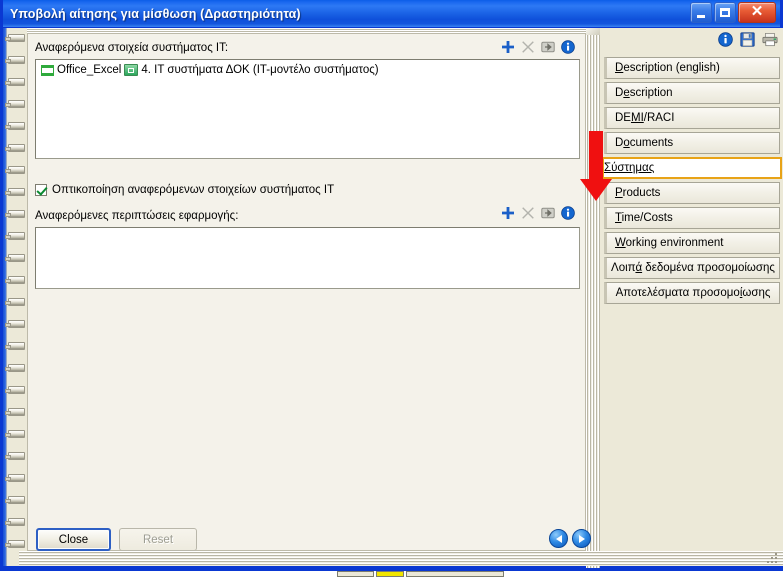 The height and width of the screenshot is (577, 783). What do you see at coordinates (692, 143) in the screenshot?
I see `tab-documents: Documents` at bounding box center [692, 143].